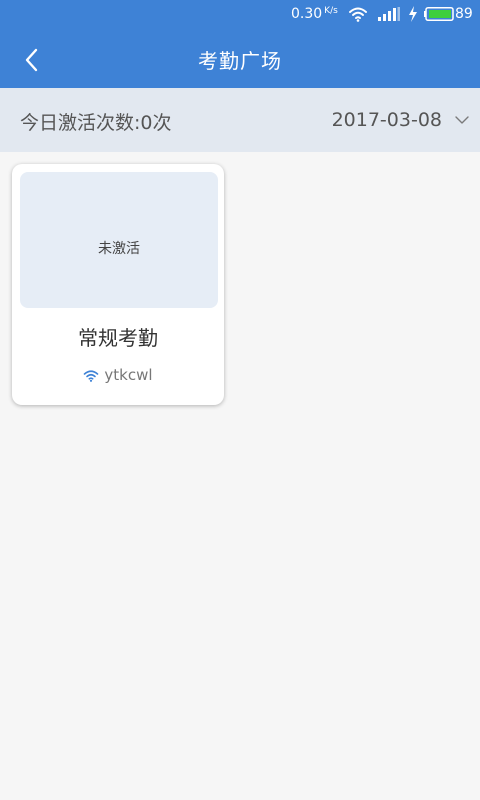 Image resolution: width=480 pixels, height=800 pixels. Describe the element at coordinates (240, 15) in the screenshot. I see `status-bar: 0.30 K/s 89` at that location.